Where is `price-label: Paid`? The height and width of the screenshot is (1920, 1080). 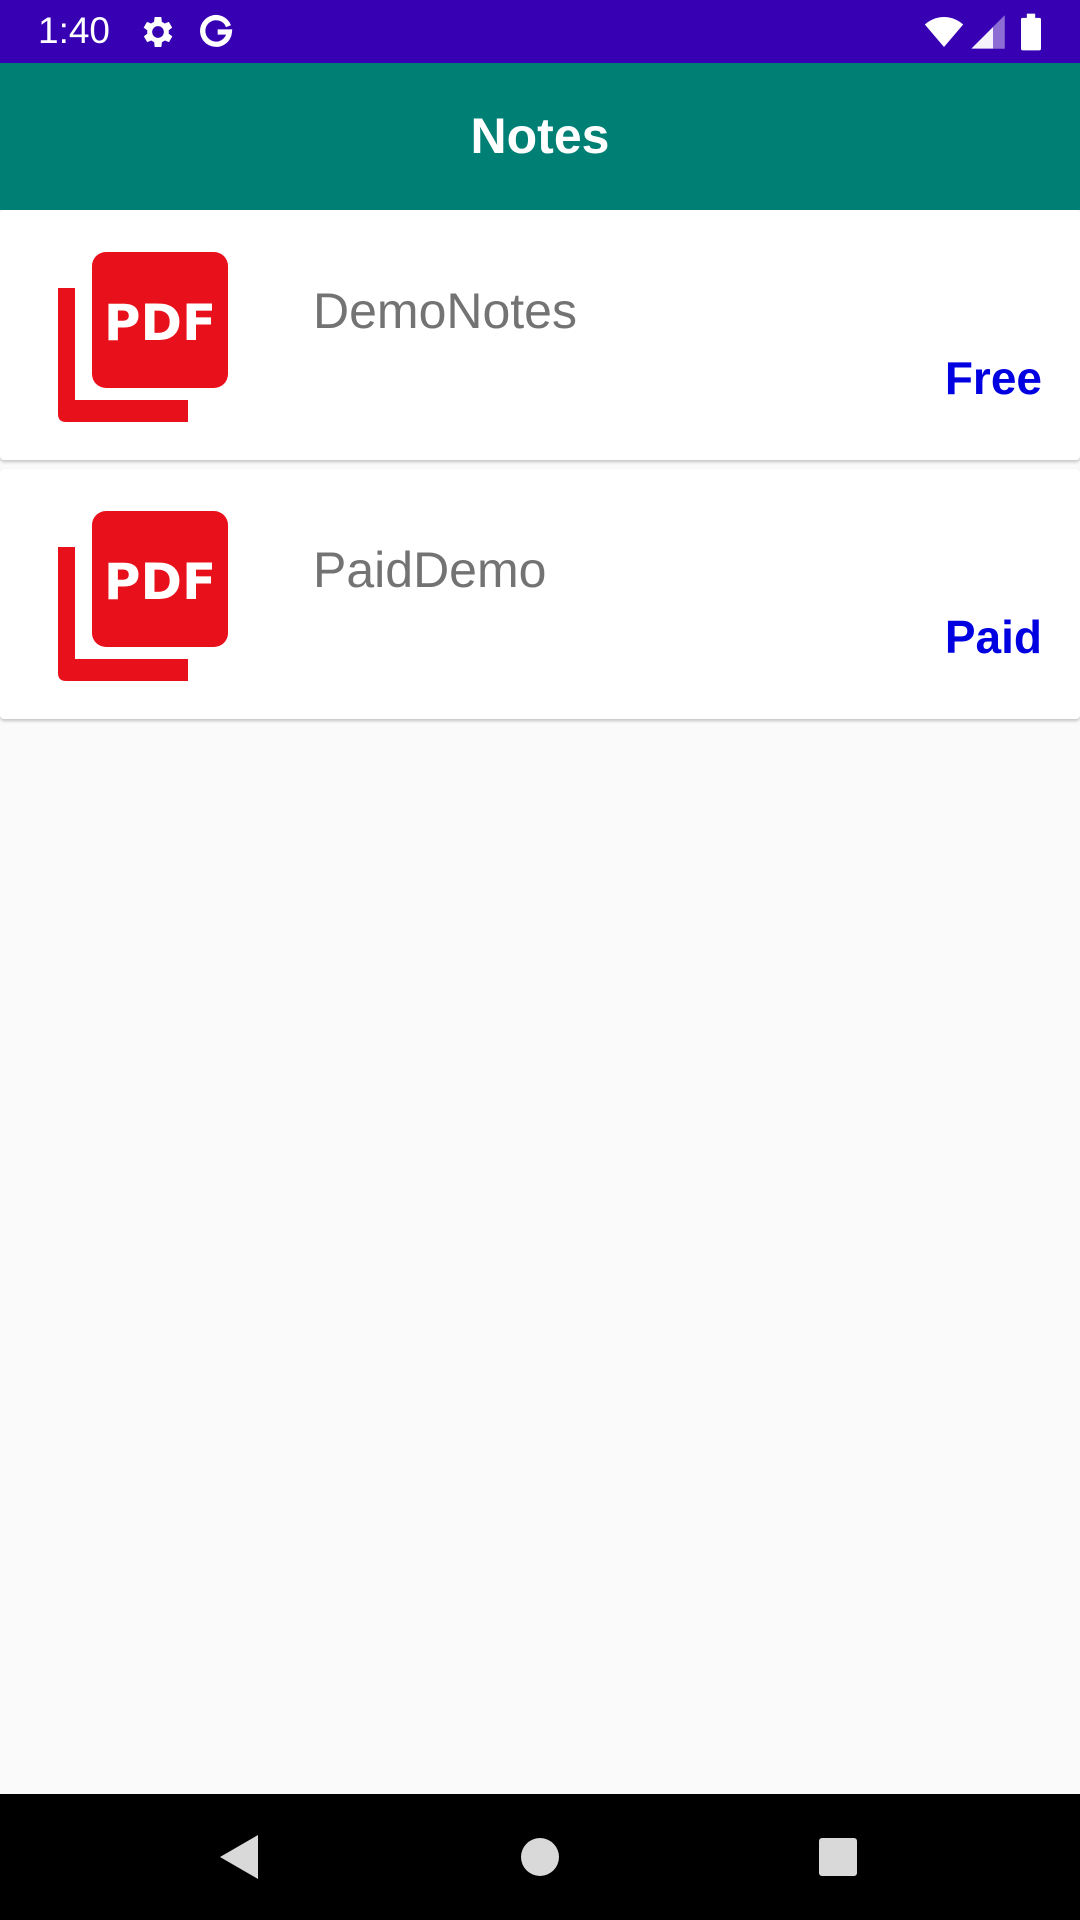 price-label: Paid is located at coordinates (993, 637).